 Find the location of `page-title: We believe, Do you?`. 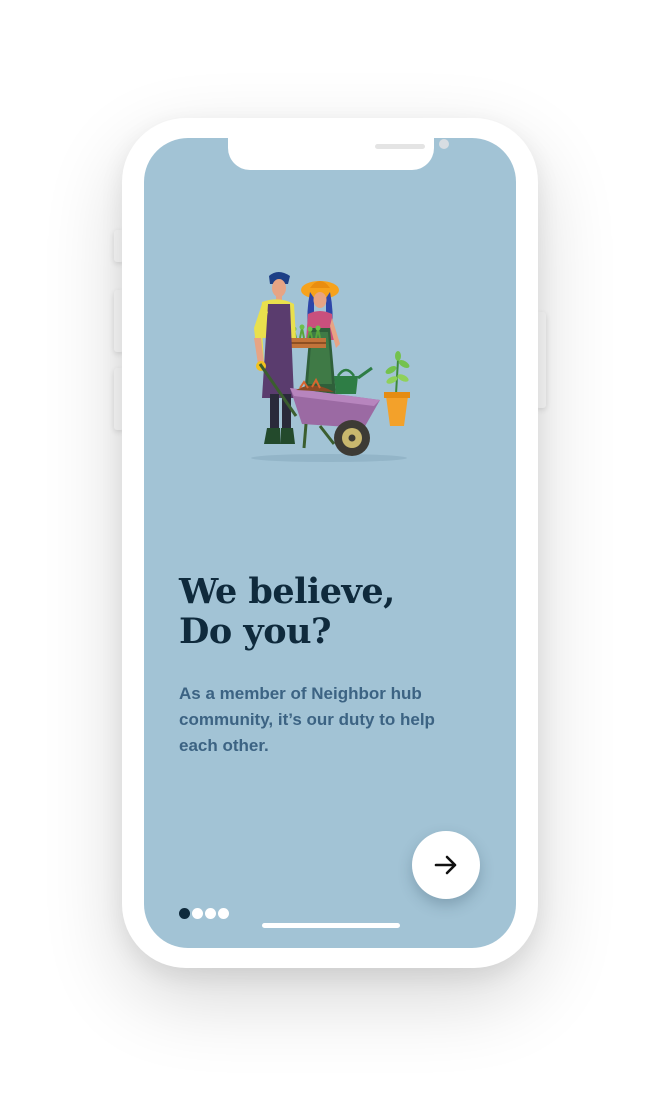

page-title: We believe, Do you? is located at coordinates (329, 612).